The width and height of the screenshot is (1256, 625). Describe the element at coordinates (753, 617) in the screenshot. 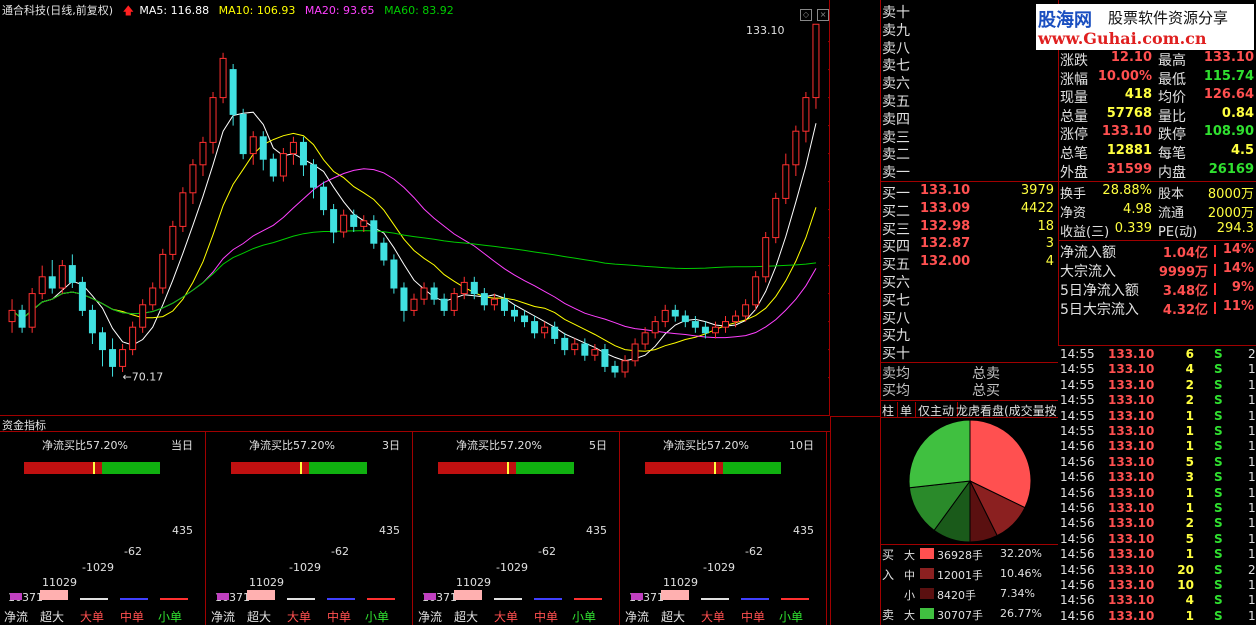

I see `funds-label: 中单` at that location.